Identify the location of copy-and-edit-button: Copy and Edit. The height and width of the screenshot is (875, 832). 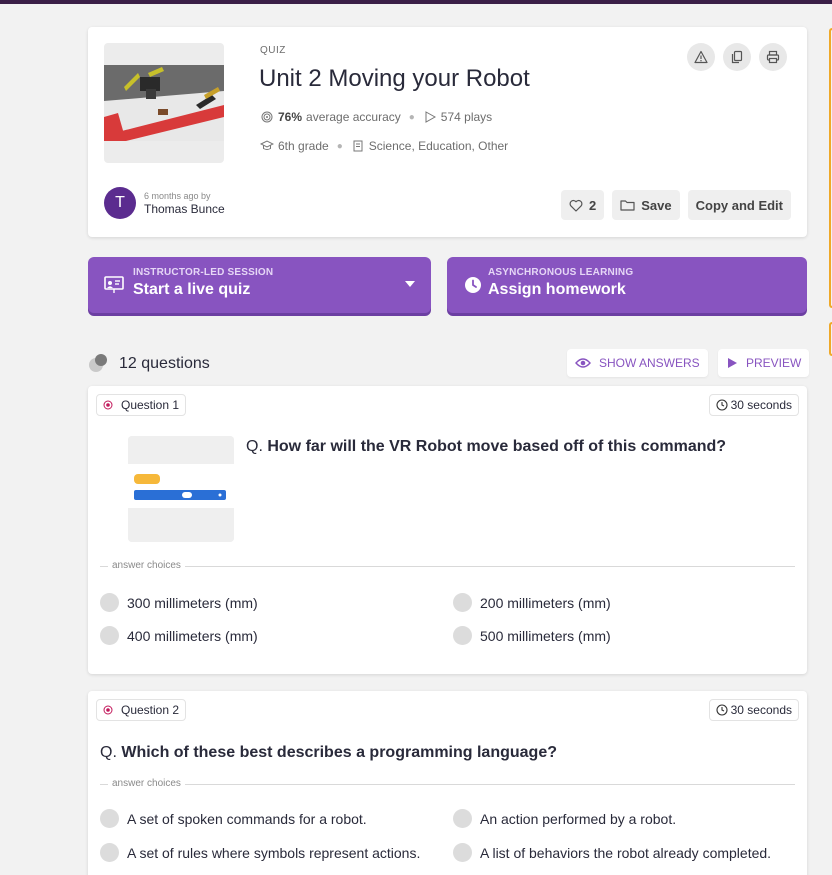
(739, 205).